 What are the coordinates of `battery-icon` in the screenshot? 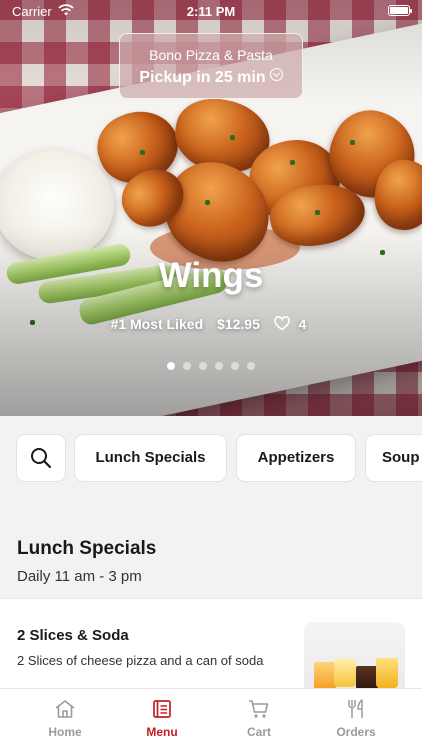 It's located at (400, 10).